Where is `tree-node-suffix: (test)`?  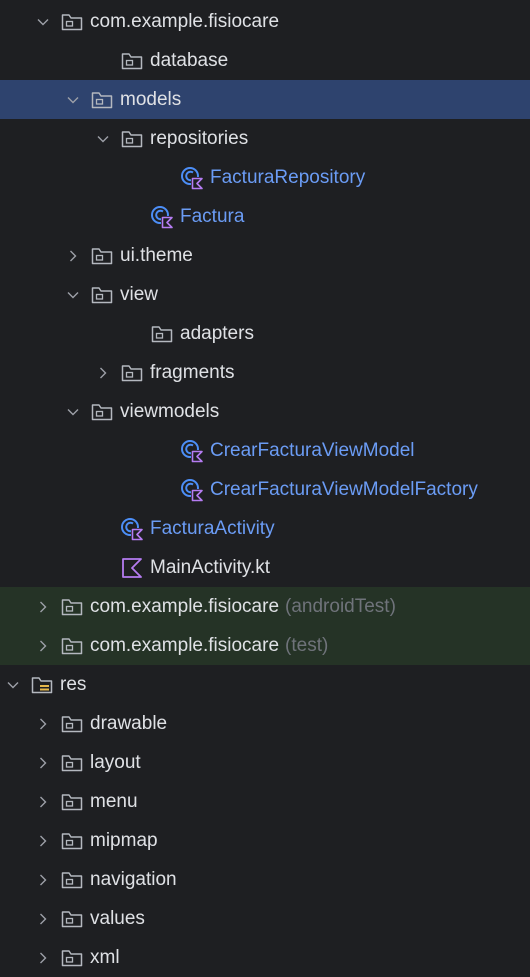
tree-node-suffix: (test) is located at coordinates (307, 645).